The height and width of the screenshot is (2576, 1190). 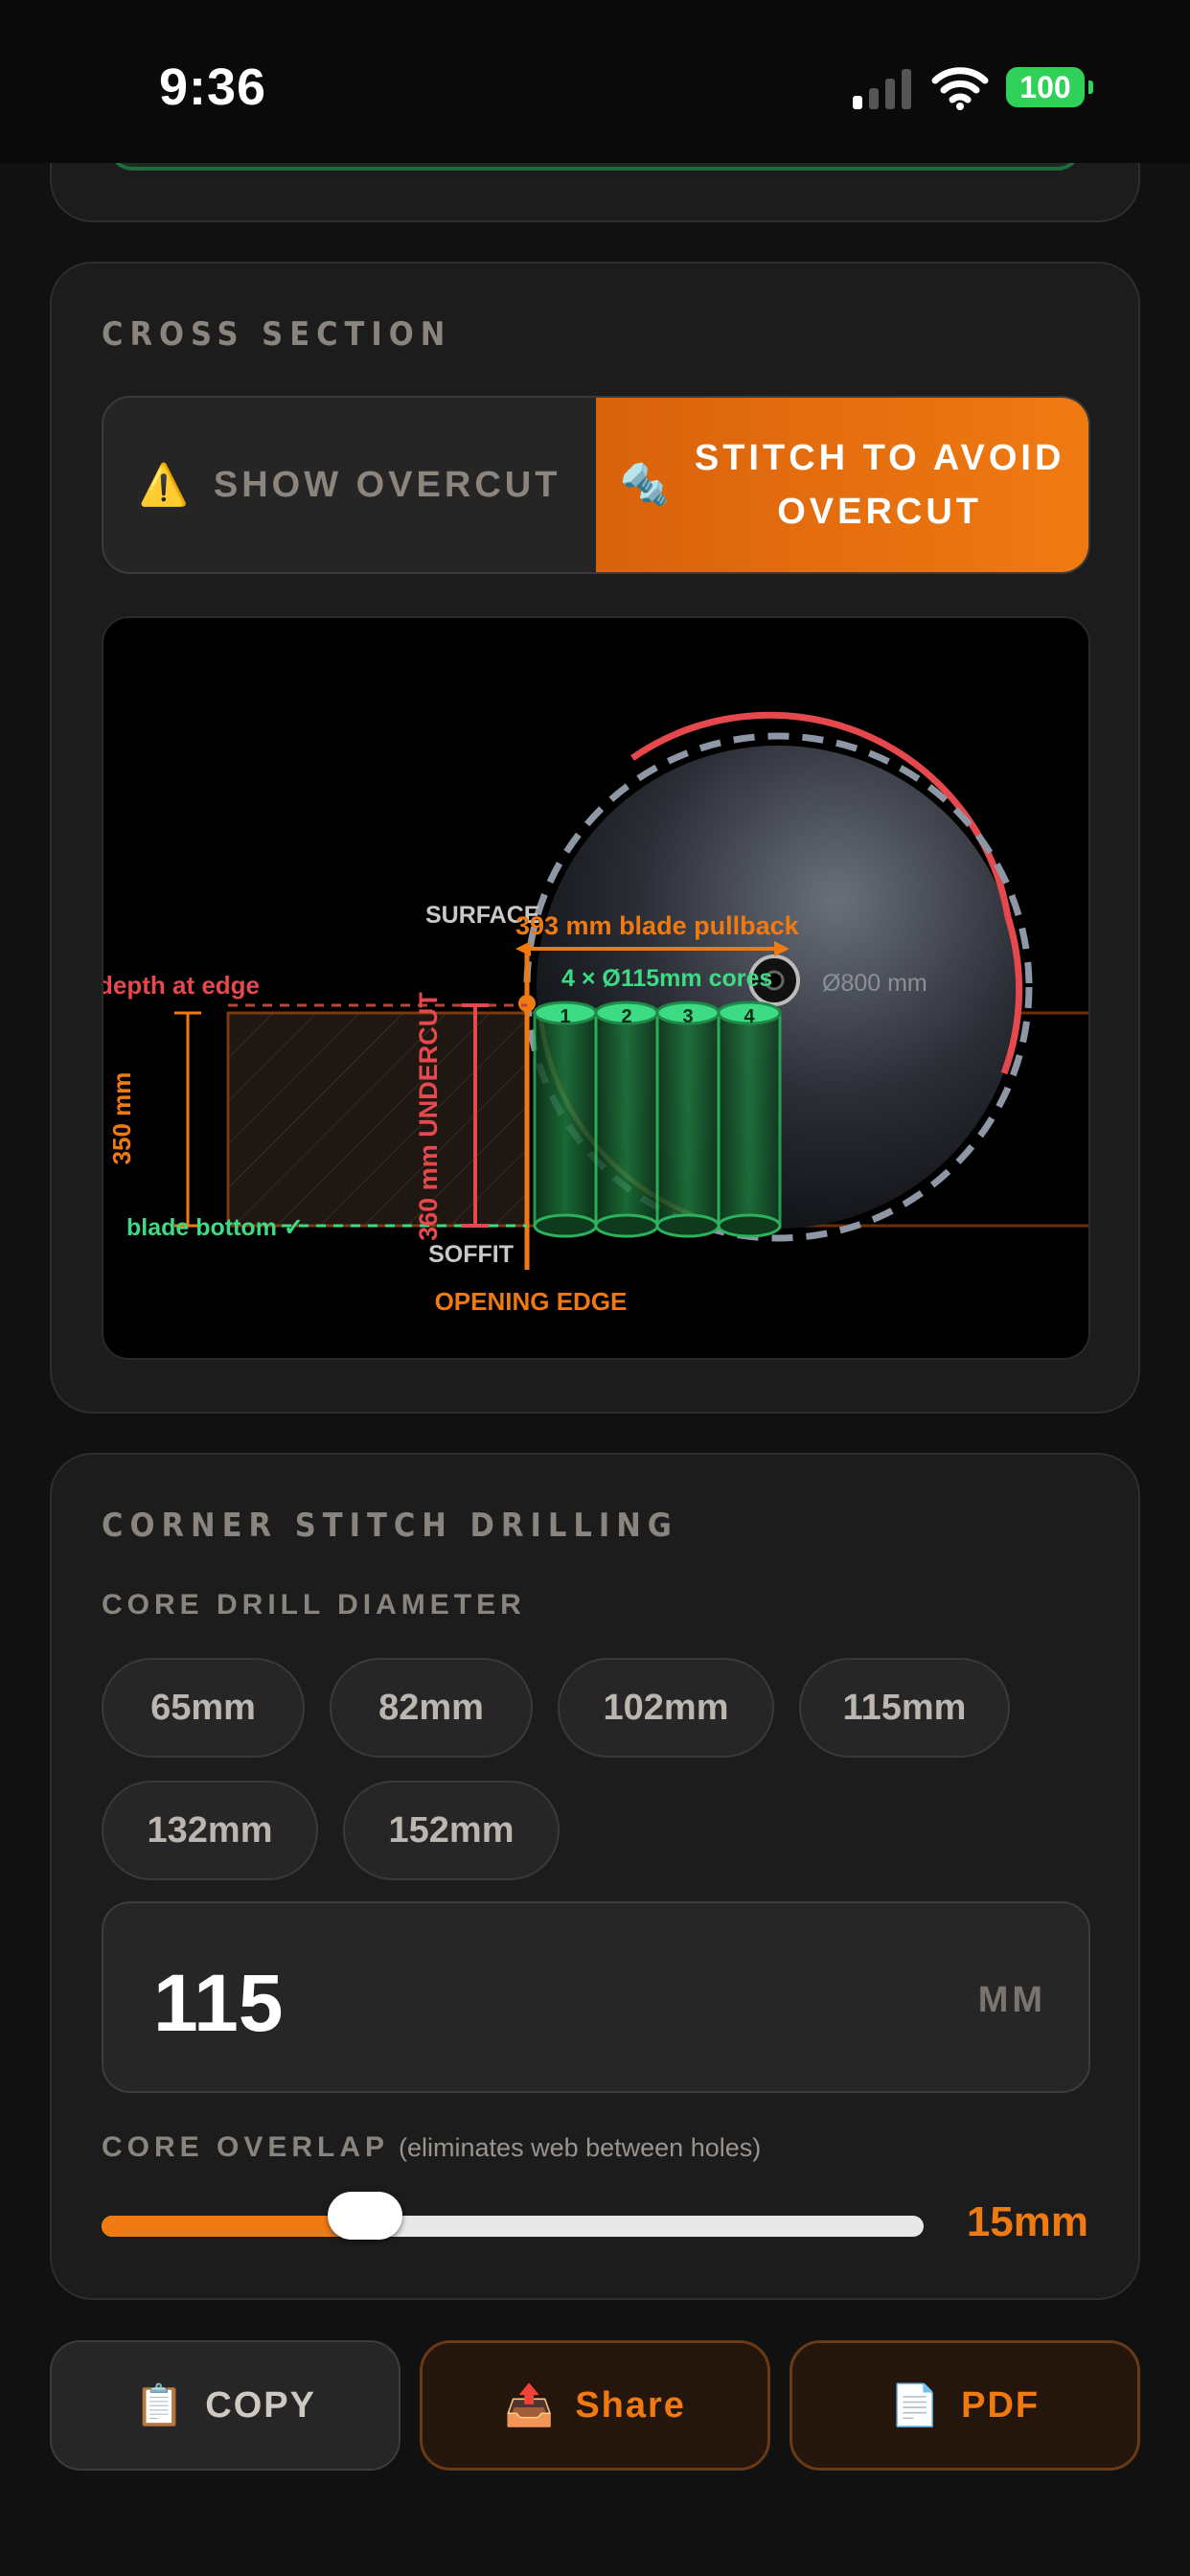 What do you see at coordinates (215, 1227) in the screenshot?
I see `blade-bottom-label: blade bottom ✓` at bounding box center [215, 1227].